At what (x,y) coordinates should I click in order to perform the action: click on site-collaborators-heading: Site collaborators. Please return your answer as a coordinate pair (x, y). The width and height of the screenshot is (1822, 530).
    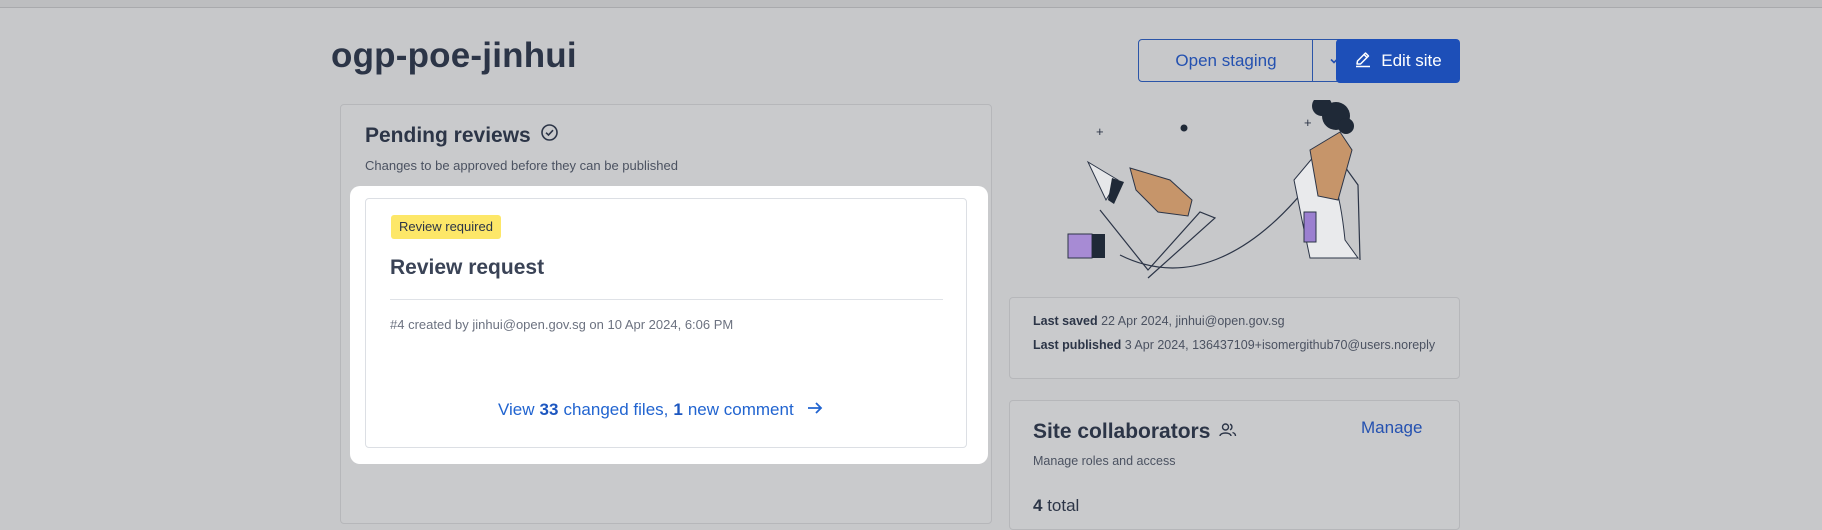
    Looking at the image, I should click on (1135, 432).